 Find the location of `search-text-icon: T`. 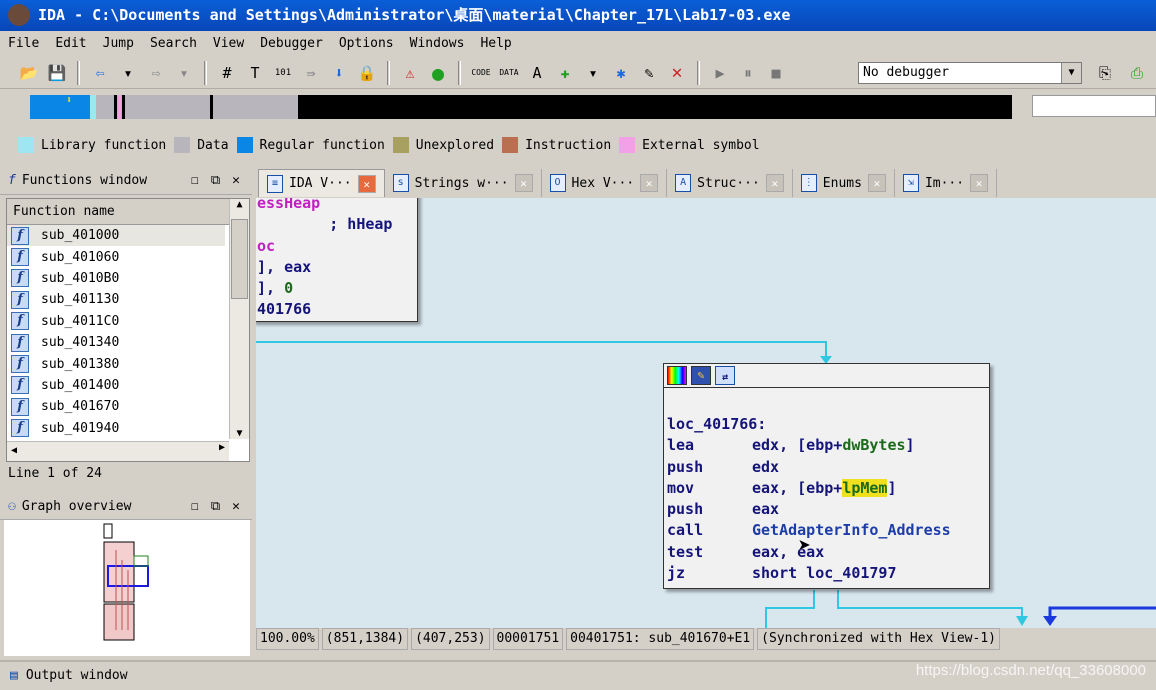

search-text-icon: T is located at coordinates (255, 73).